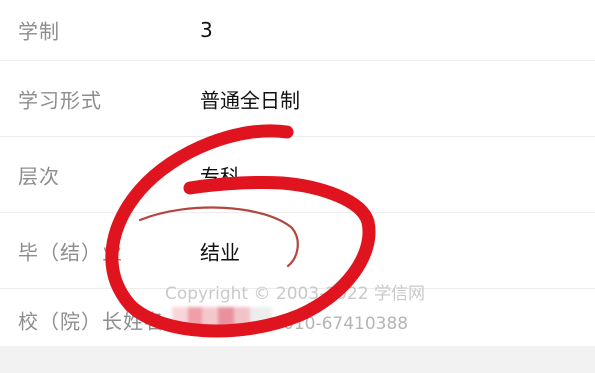 The width and height of the screenshot is (595, 373). Describe the element at coordinates (70, 252) in the screenshot. I see `row-label: 毕（结）业` at that location.